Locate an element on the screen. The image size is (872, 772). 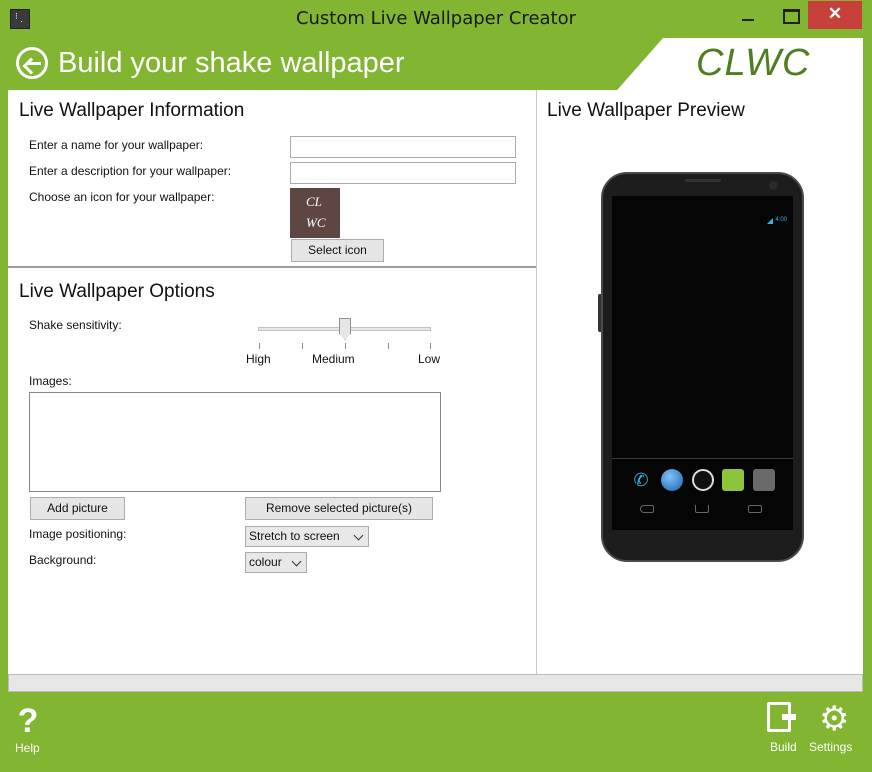
background-value: colour is located at coordinates (265, 562).